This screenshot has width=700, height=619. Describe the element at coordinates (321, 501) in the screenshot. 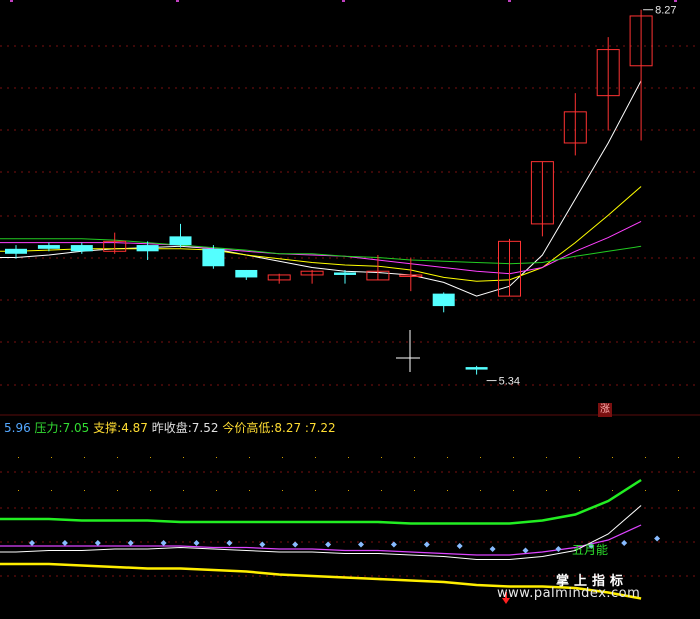

I see `indicator-upper-band` at that location.